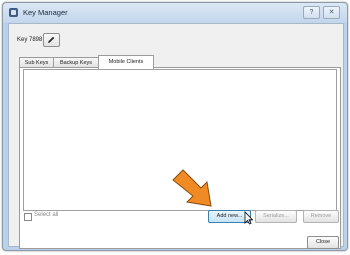 The width and height of the screenshot is (350, 255). I want to click on pencil-icon, so click(51, 39).